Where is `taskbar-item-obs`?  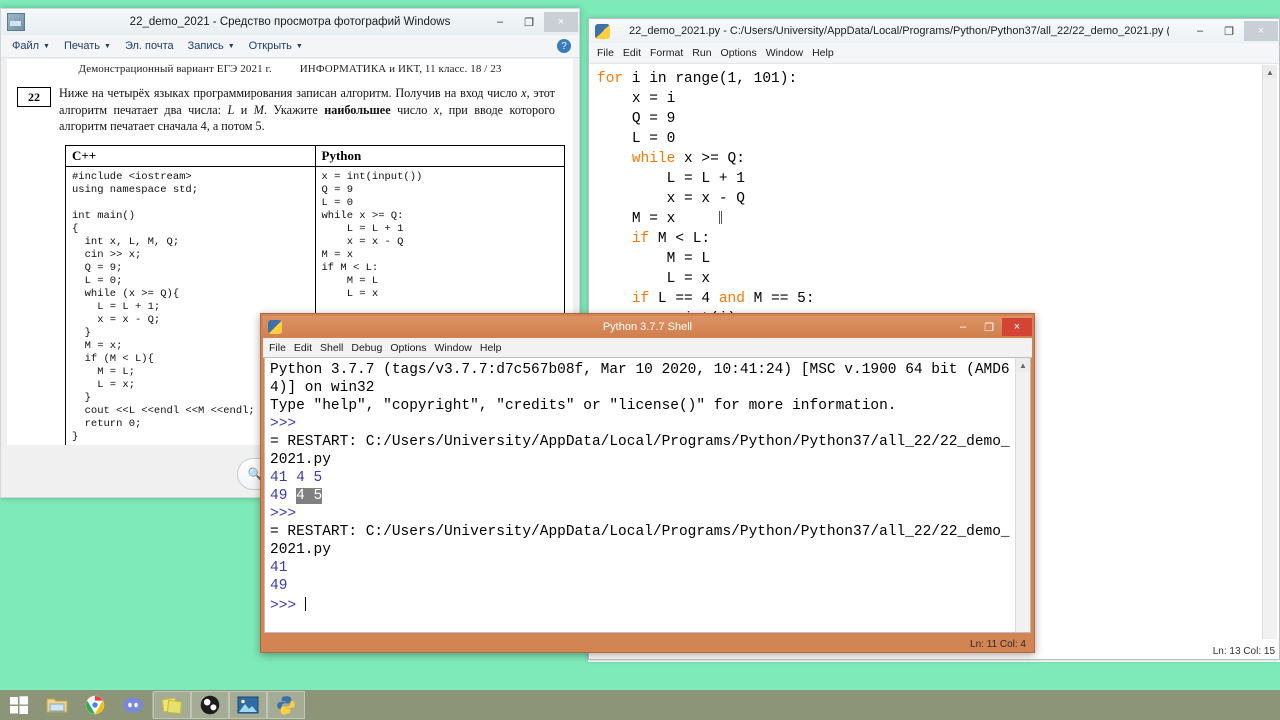
taskbar-item-obs is located at coordinates (210, 705).